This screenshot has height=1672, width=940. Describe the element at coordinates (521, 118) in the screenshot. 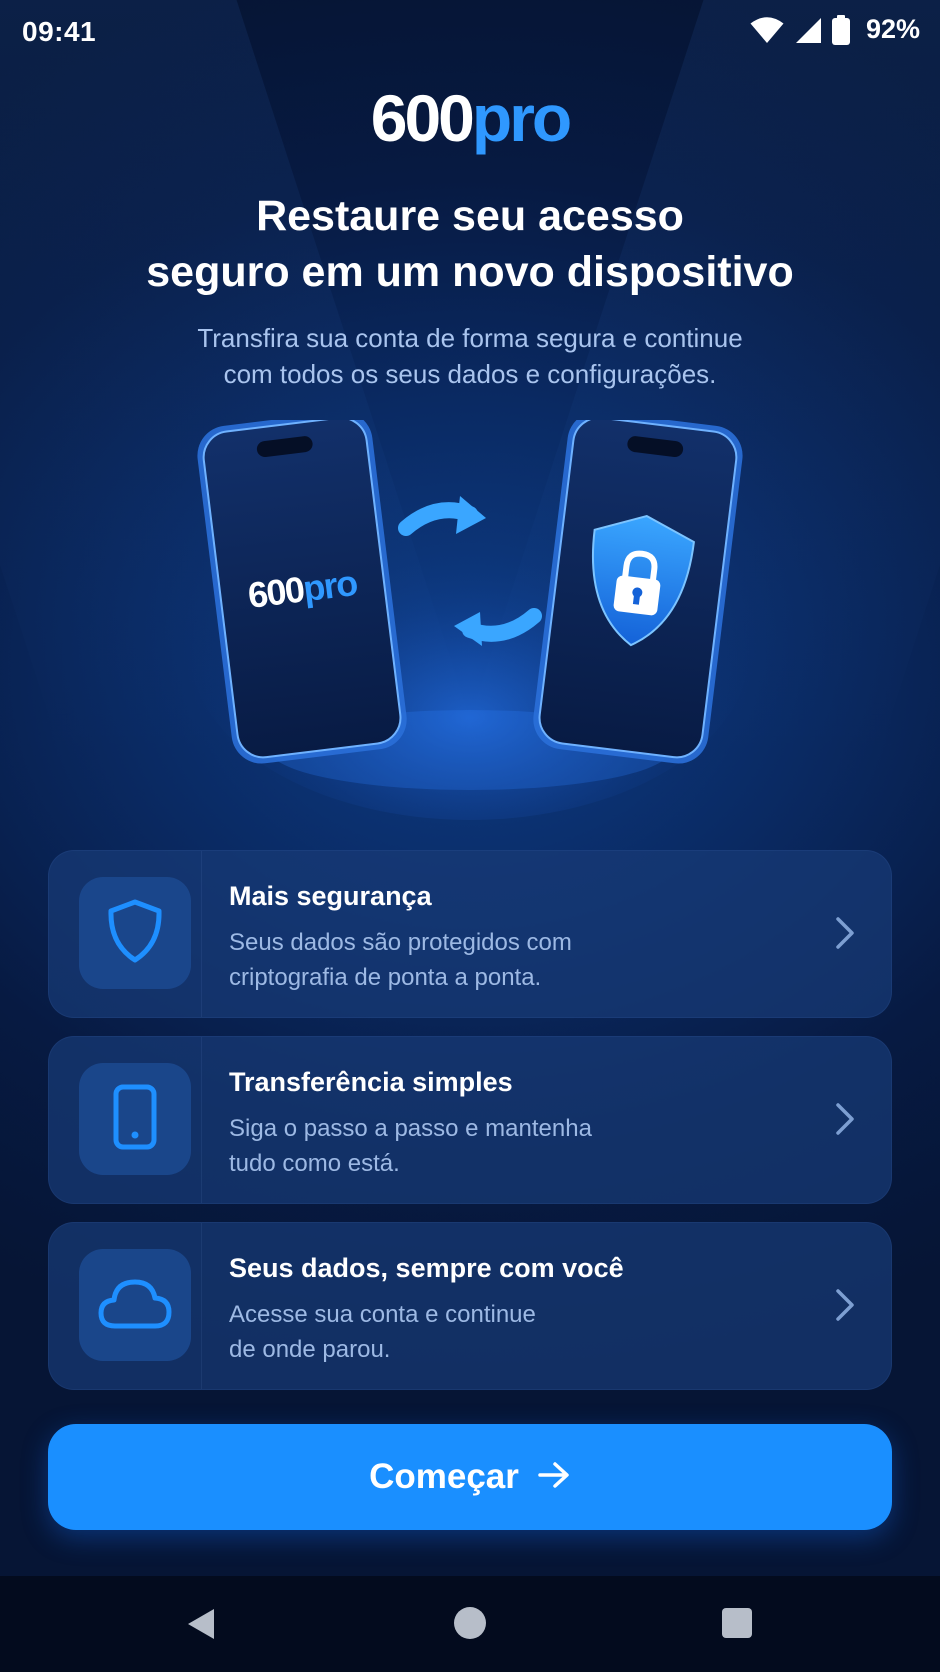

I see `logo-part-pro: pro` at that location.